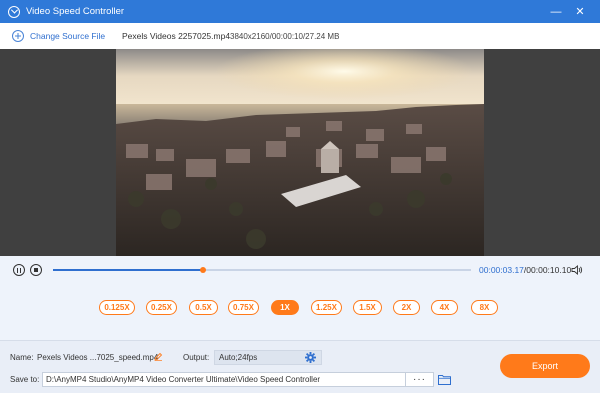 The width and height of the screenshot is (600, 393). What do you see at coordinates (176, 36) in the screenshot?
I see `source-file-name: Pexels Videos 2257025.mp4` at bounding box center [176, 36].